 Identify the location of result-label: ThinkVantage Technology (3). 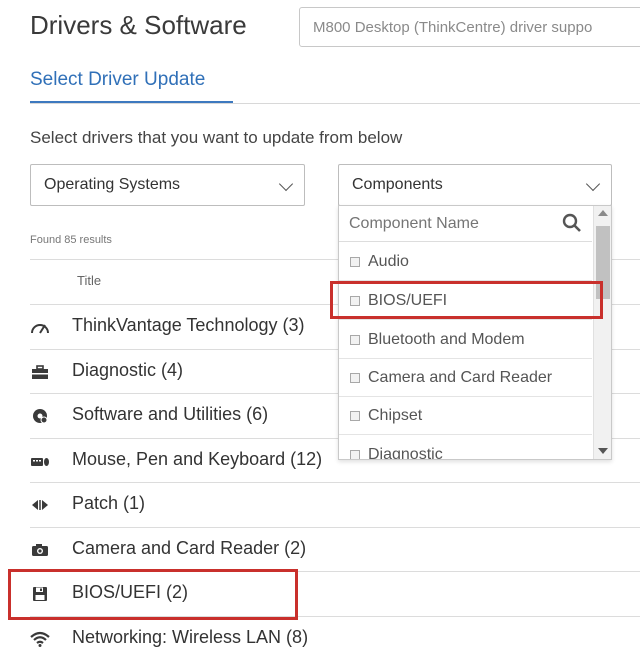
(188, 325).